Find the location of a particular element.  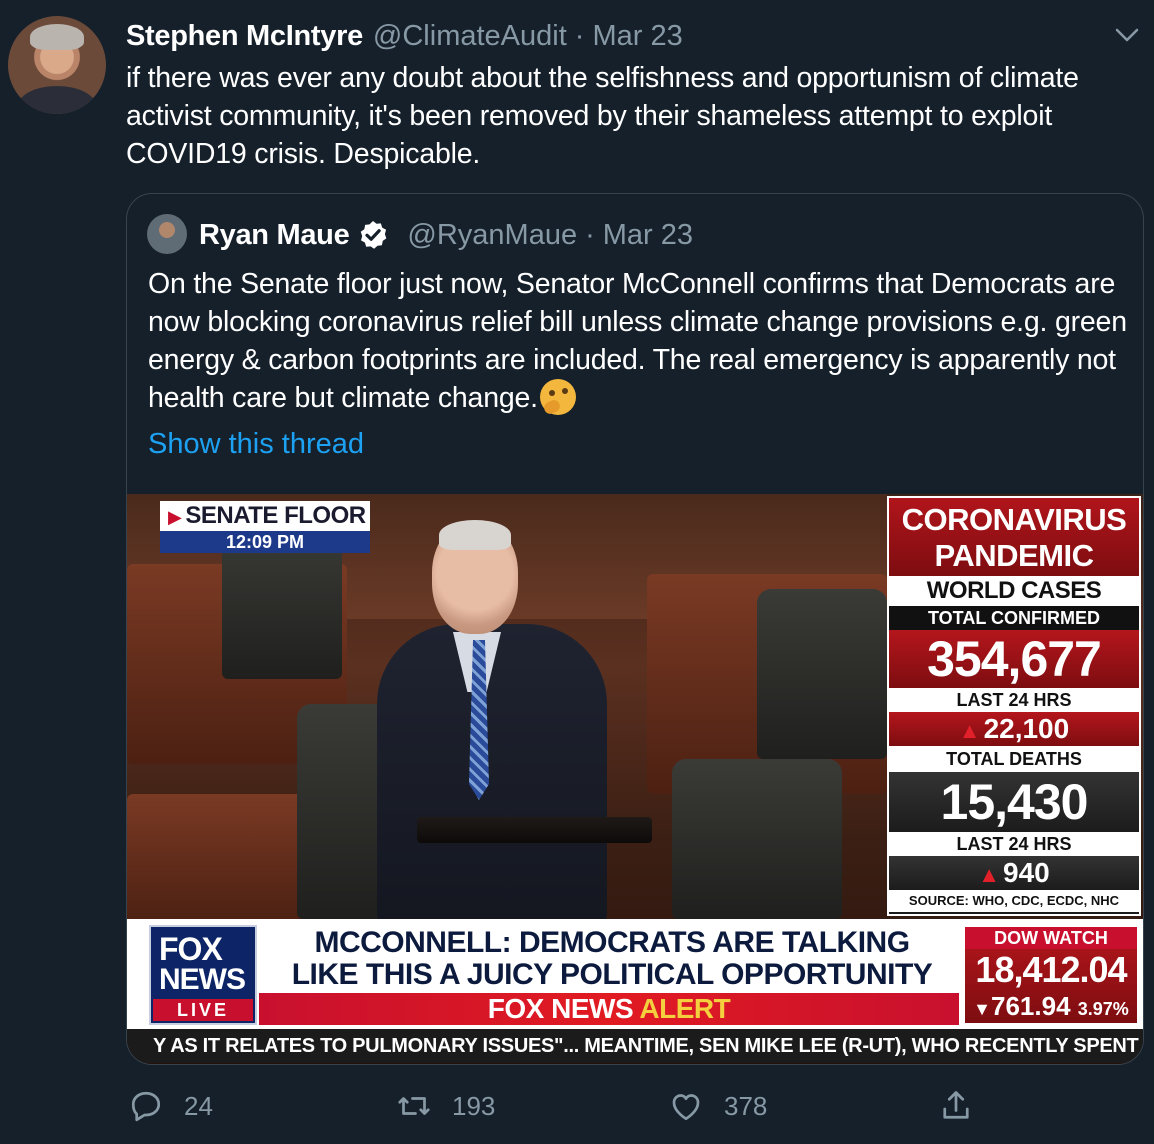

share-button is located at coordinates (966, 1106).